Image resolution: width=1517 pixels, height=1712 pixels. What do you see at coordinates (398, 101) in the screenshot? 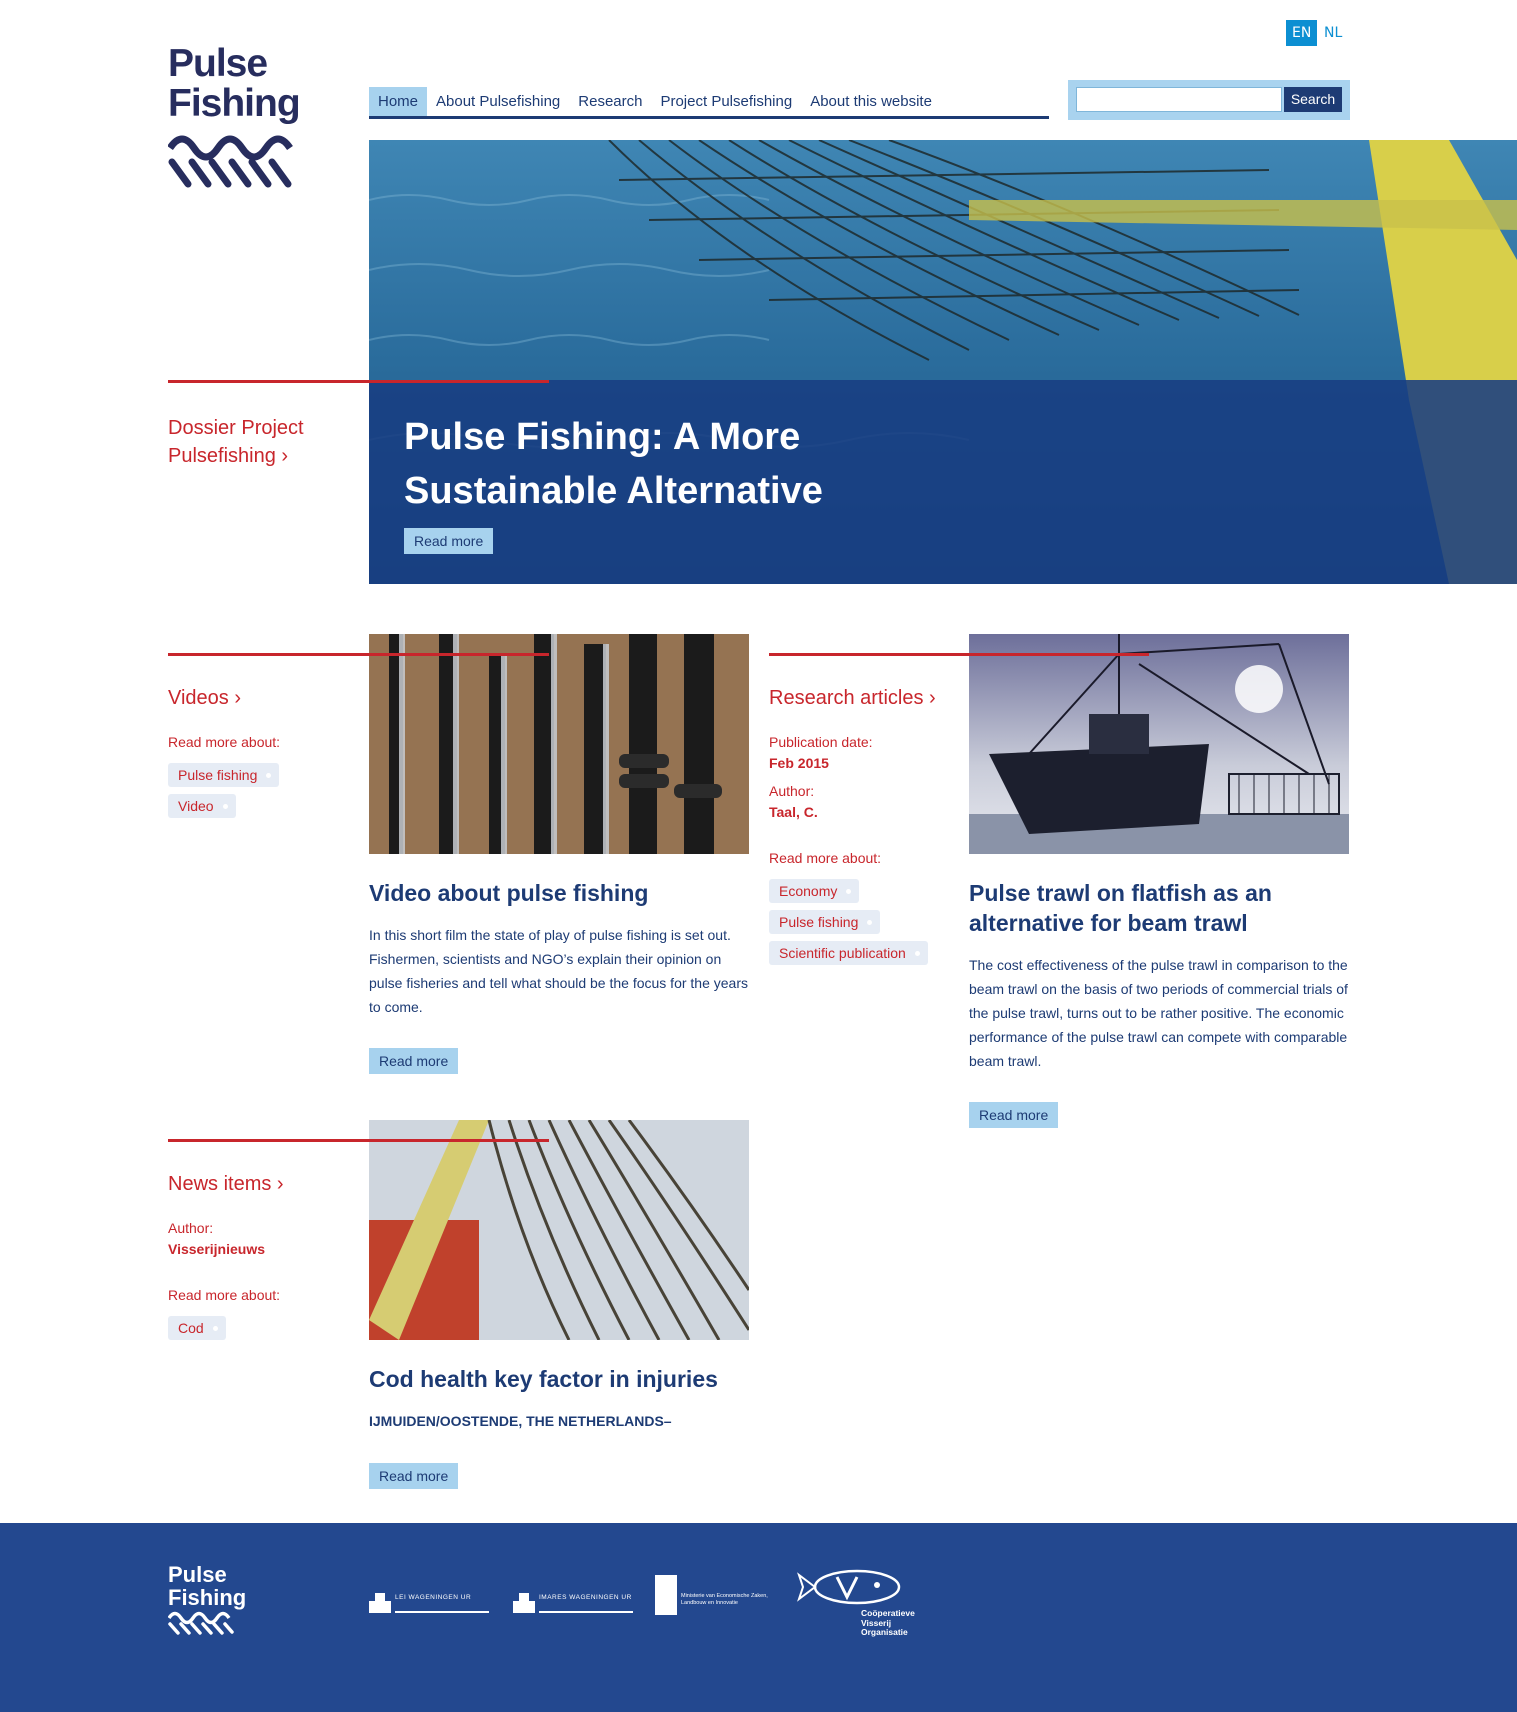
I see `nav-home: Home` at bounding box center [398, 101].